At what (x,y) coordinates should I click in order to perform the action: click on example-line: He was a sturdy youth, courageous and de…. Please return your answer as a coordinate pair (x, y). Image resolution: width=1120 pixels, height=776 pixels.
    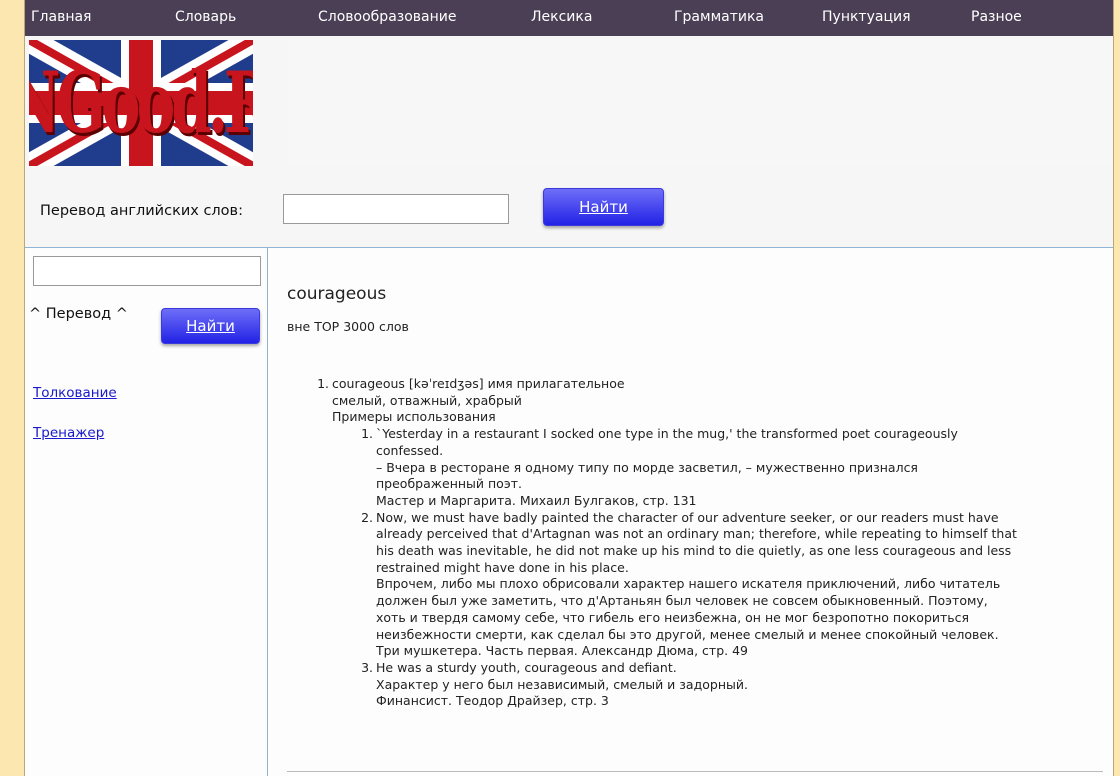
    Looking at the image, I should click on (526, 667).